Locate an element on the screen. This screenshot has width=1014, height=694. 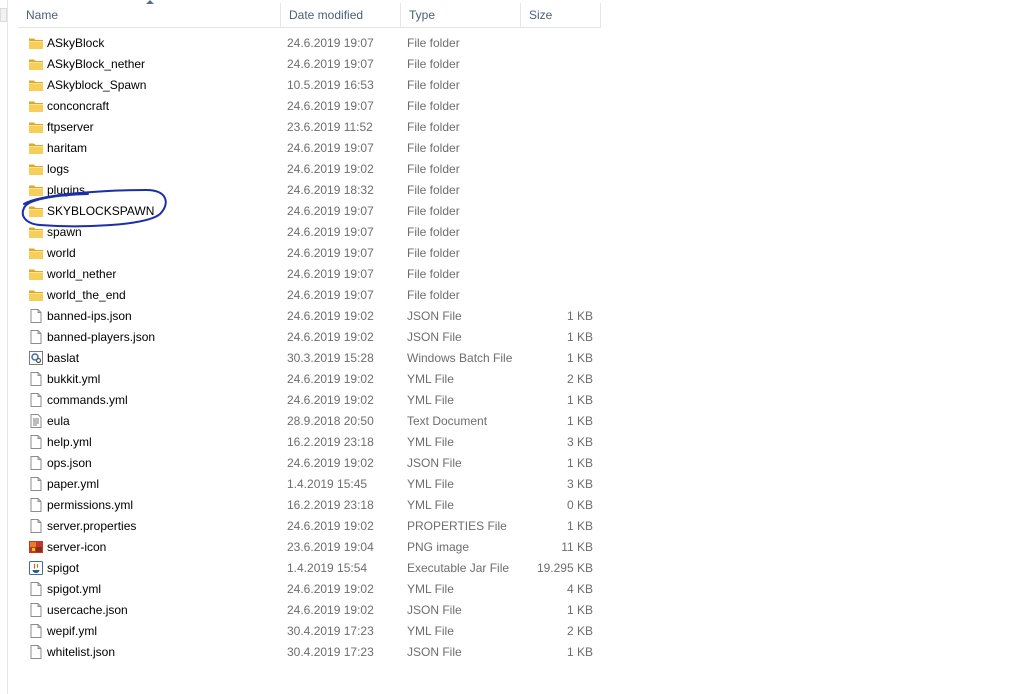
batch-file-icon is located at coordinates (36, 358).